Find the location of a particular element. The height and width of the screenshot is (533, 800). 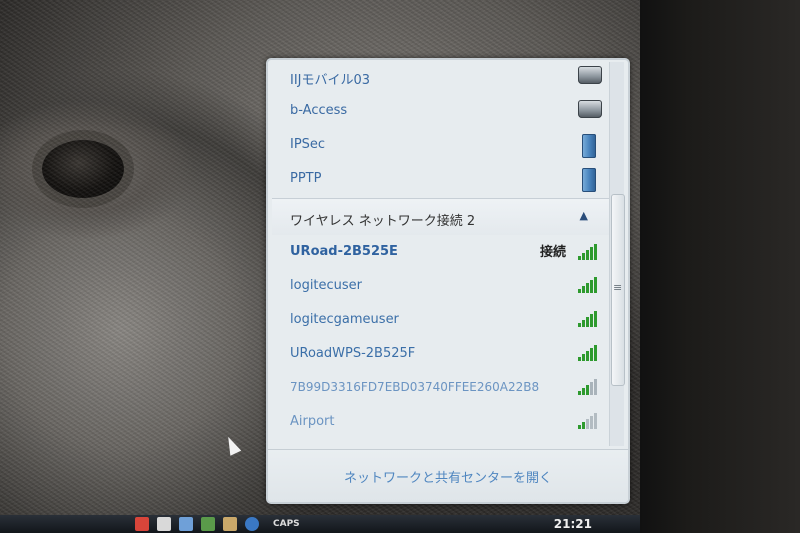

vpn-item-ipsec: IPSec is located at coordinates (441, 145).